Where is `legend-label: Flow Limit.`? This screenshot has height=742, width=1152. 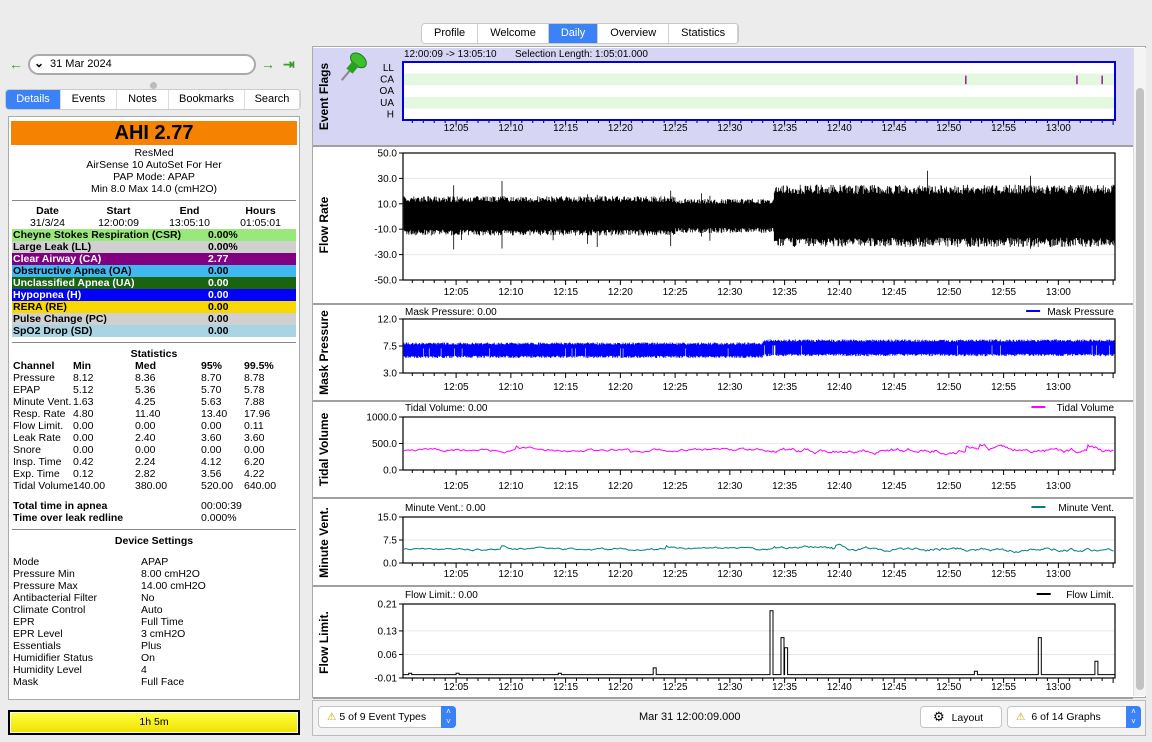 legend-label: Flow Limit. is located at coordinates (1090, 595).